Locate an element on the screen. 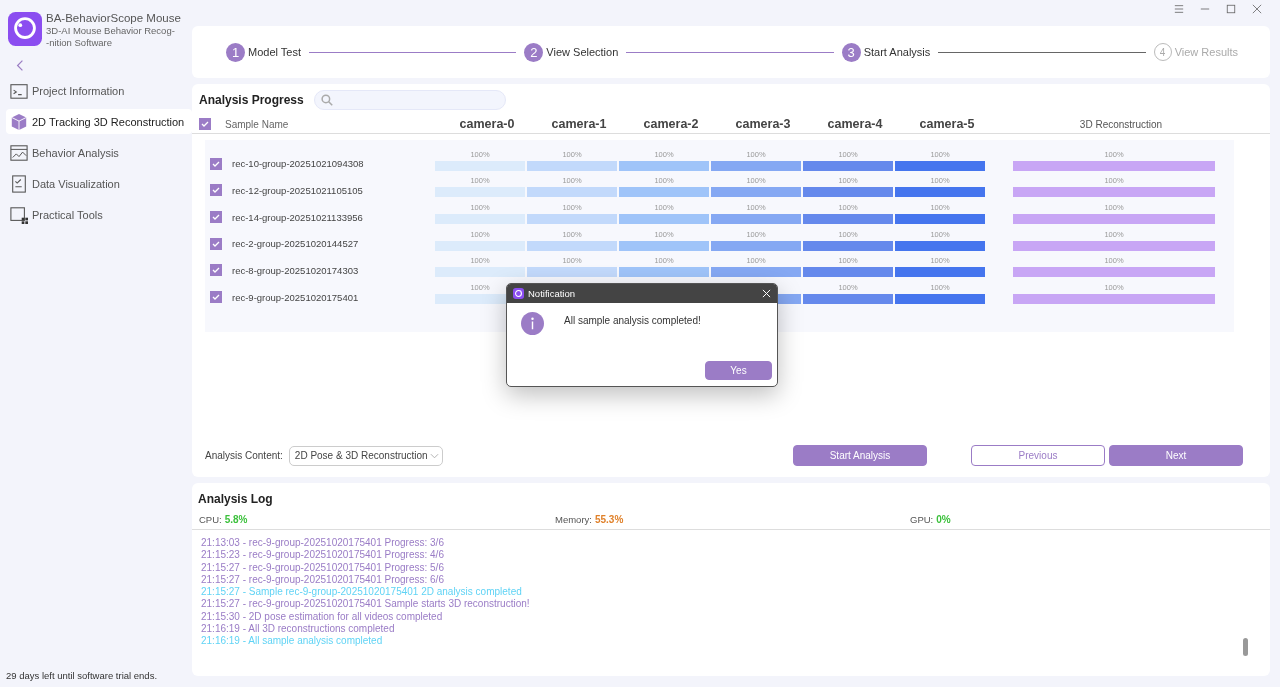 The height and width of the screenshot is (687, 1280). cube-icon is located at coordinates (19, 121).